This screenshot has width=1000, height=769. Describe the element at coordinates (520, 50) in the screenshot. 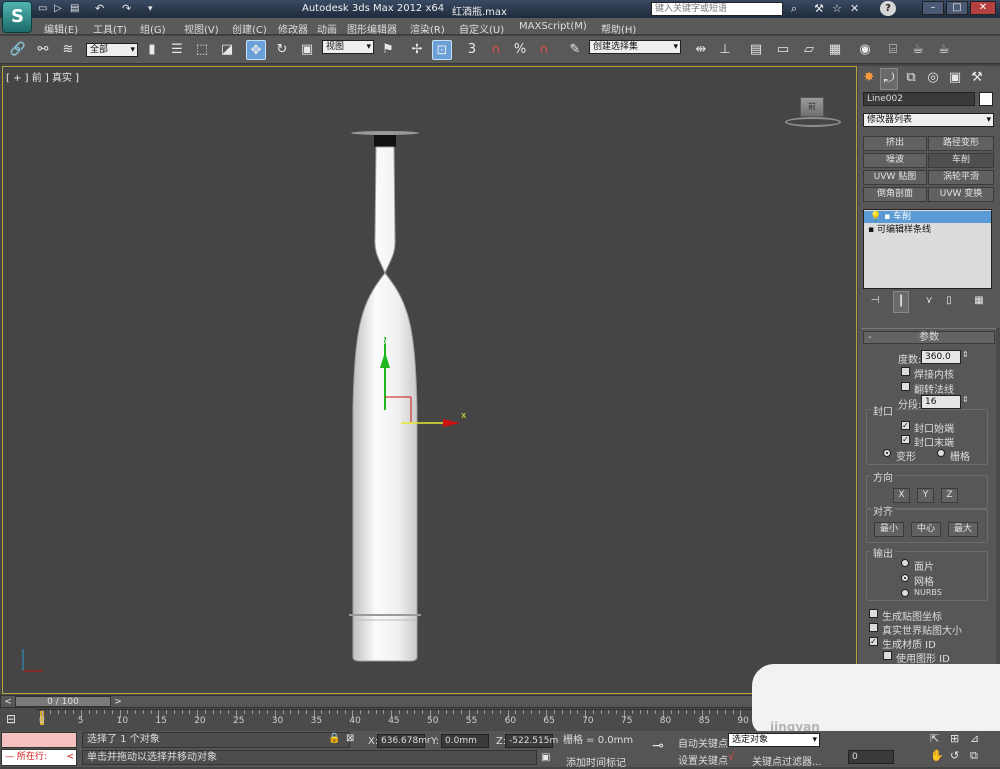

I see `percent-snap-icon: %` at that location.